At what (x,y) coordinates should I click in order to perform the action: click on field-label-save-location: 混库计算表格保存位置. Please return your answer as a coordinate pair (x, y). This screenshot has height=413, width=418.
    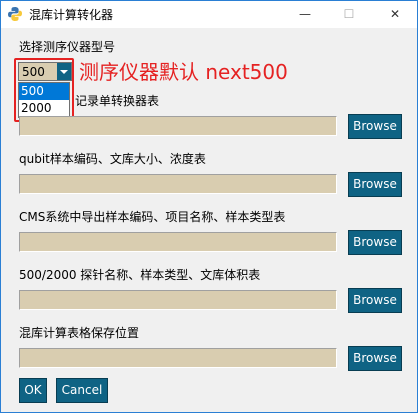
    Looking at the image, I should click on (79, 333).